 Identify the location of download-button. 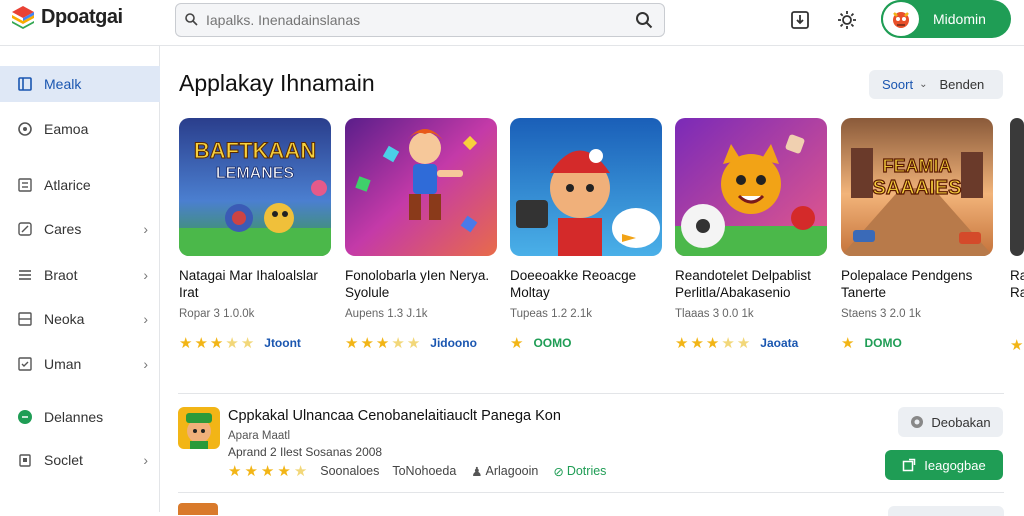
(800, 20).